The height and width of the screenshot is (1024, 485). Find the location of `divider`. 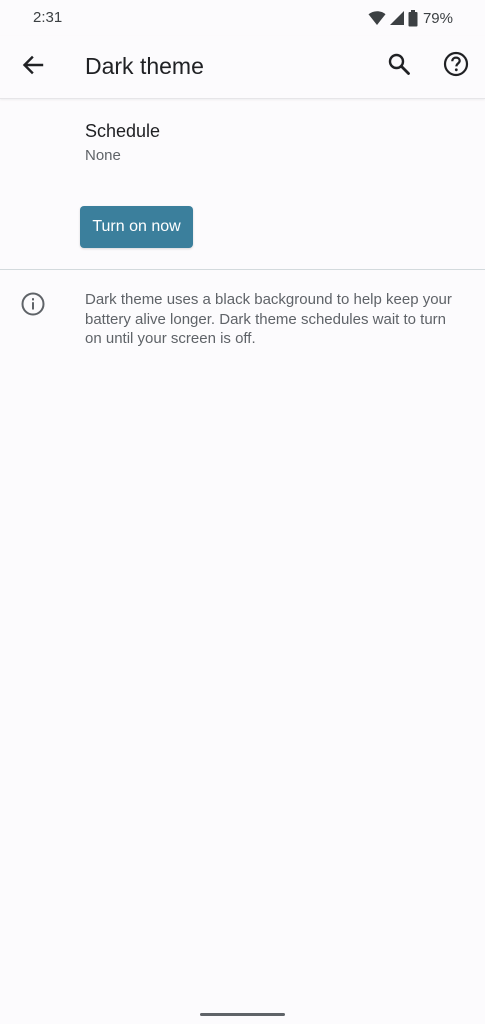

divider is located at coordinates (242, 269).